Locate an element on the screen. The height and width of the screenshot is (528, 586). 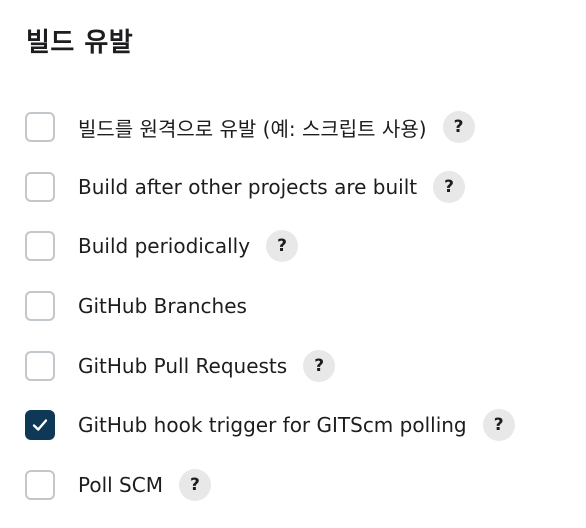
trigger-checkbox-periodically is located at coordinates (40, 246).